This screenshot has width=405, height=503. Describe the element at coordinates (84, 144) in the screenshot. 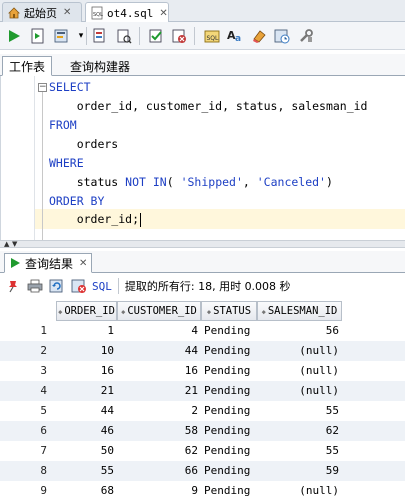

I see `sql-text: orders` at that location.